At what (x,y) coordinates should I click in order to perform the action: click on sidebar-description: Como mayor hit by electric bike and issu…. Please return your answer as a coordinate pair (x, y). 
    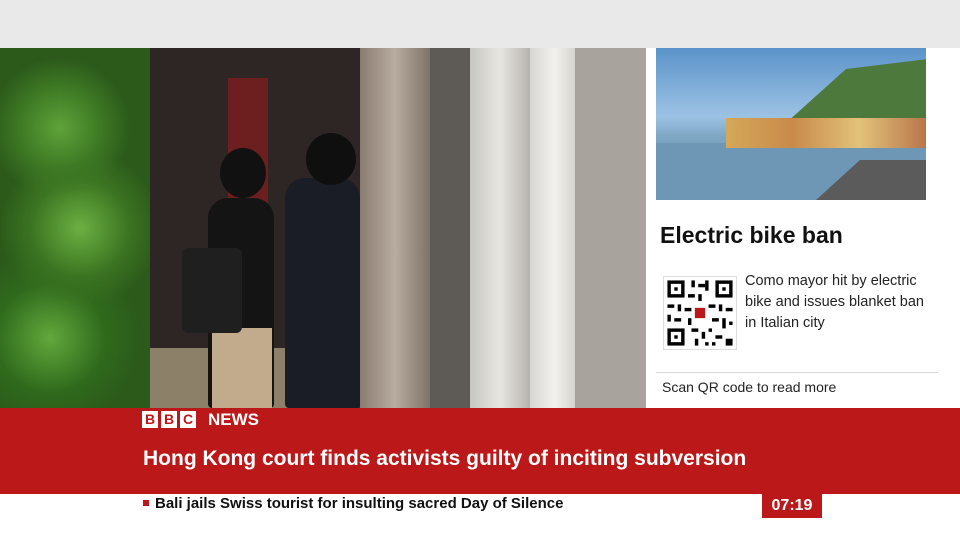
    Looking at the image, I should click on (834, 302).